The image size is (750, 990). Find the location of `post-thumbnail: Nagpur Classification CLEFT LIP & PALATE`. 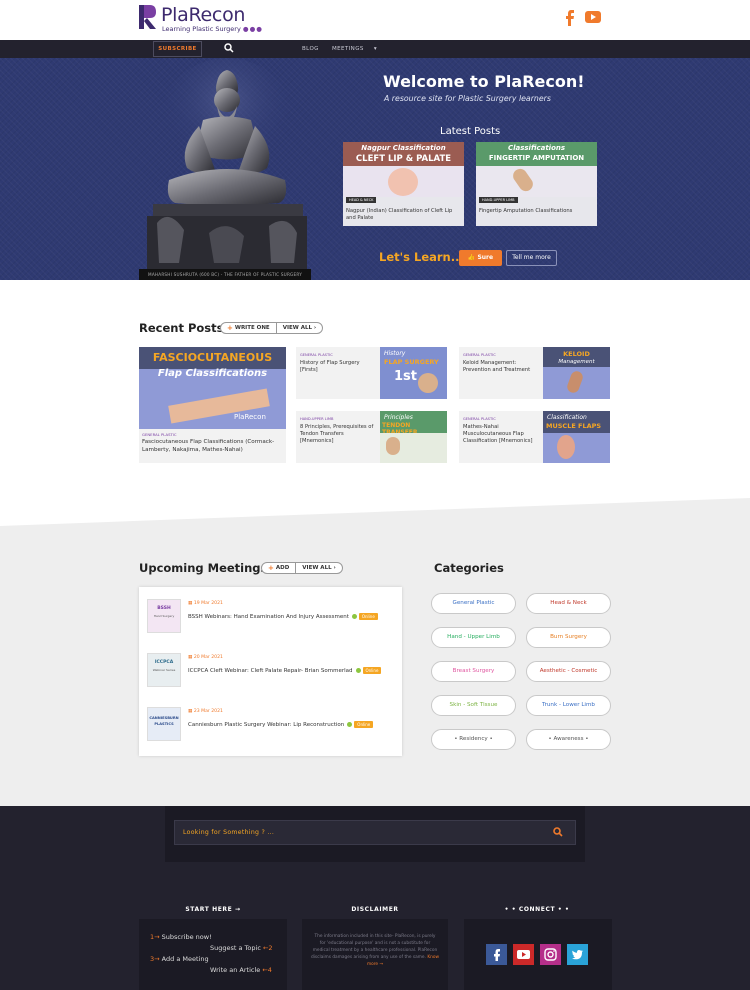

post-thumbnail: Nagpur Classification CLEFT LIP & PALATE is located at coordinates (403, 169).